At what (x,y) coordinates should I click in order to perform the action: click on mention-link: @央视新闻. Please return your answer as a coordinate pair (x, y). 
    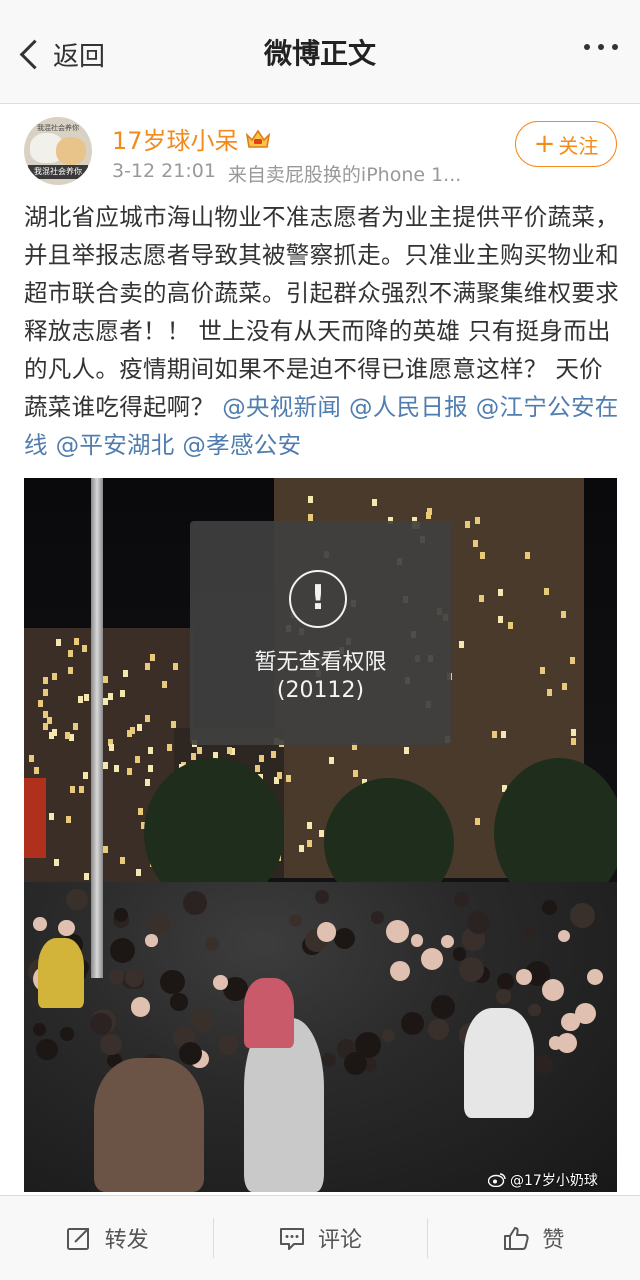
    Looking at the image, I should click on (281, 407).